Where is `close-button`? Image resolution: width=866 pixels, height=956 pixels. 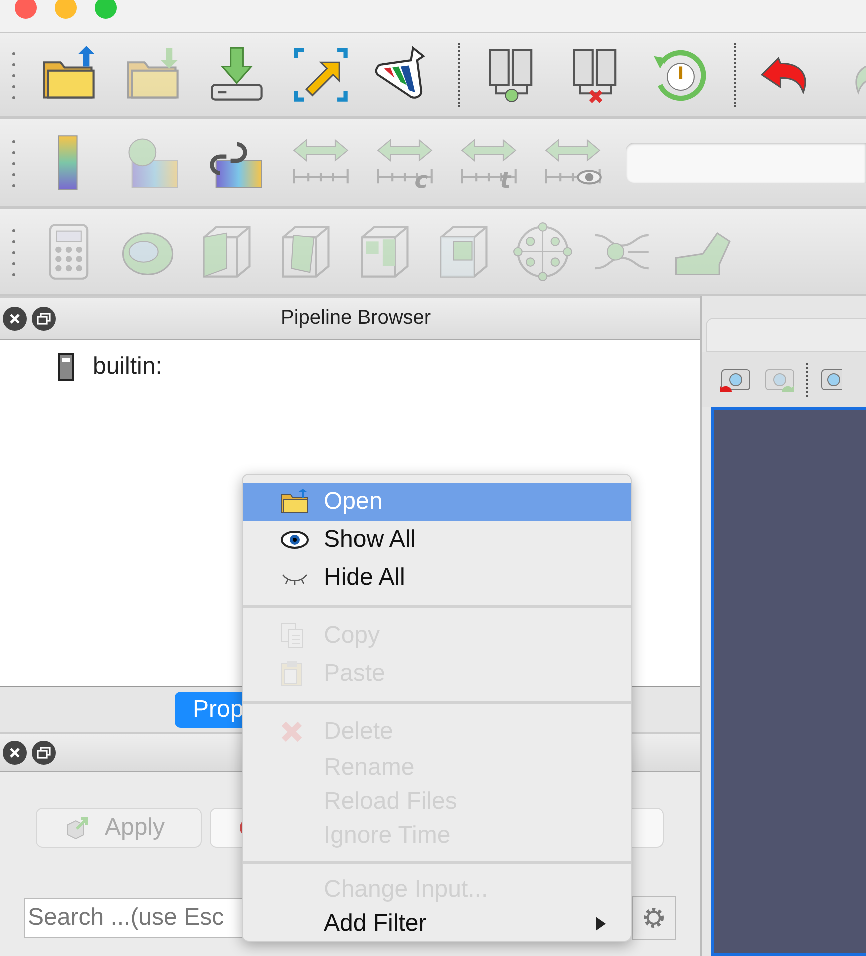 close-button is located at coordinates (26, 9).